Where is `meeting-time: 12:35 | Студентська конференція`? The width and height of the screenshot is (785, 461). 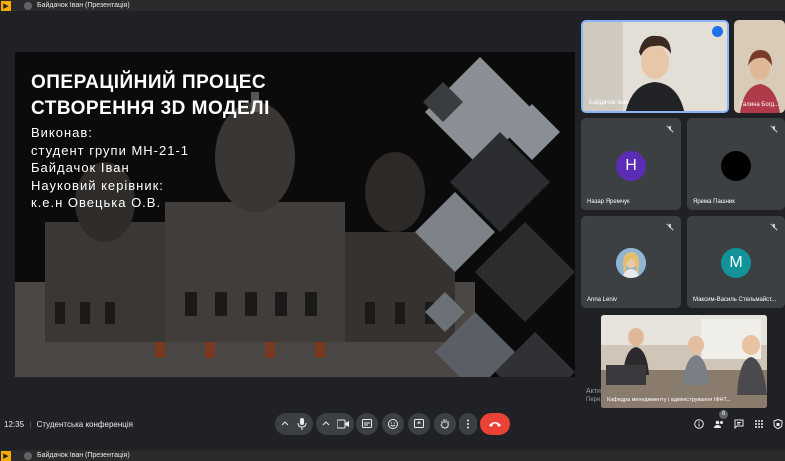
meeting-time: 12:35 | Студентська конференція is located at coordinates (68, 424).